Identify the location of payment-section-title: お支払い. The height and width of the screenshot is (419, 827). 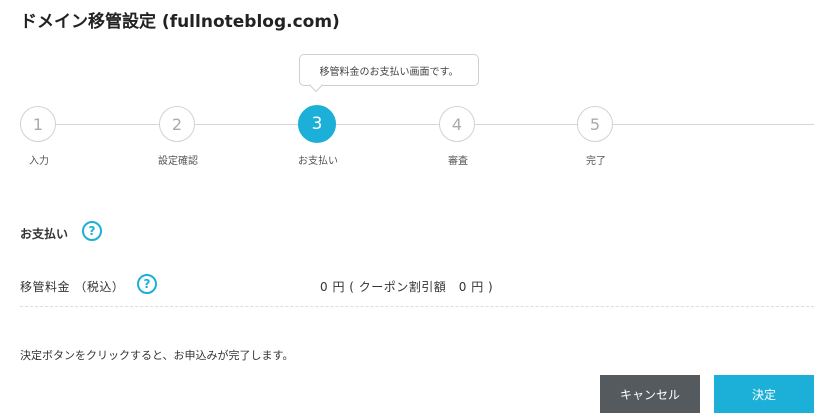
(44, 234).